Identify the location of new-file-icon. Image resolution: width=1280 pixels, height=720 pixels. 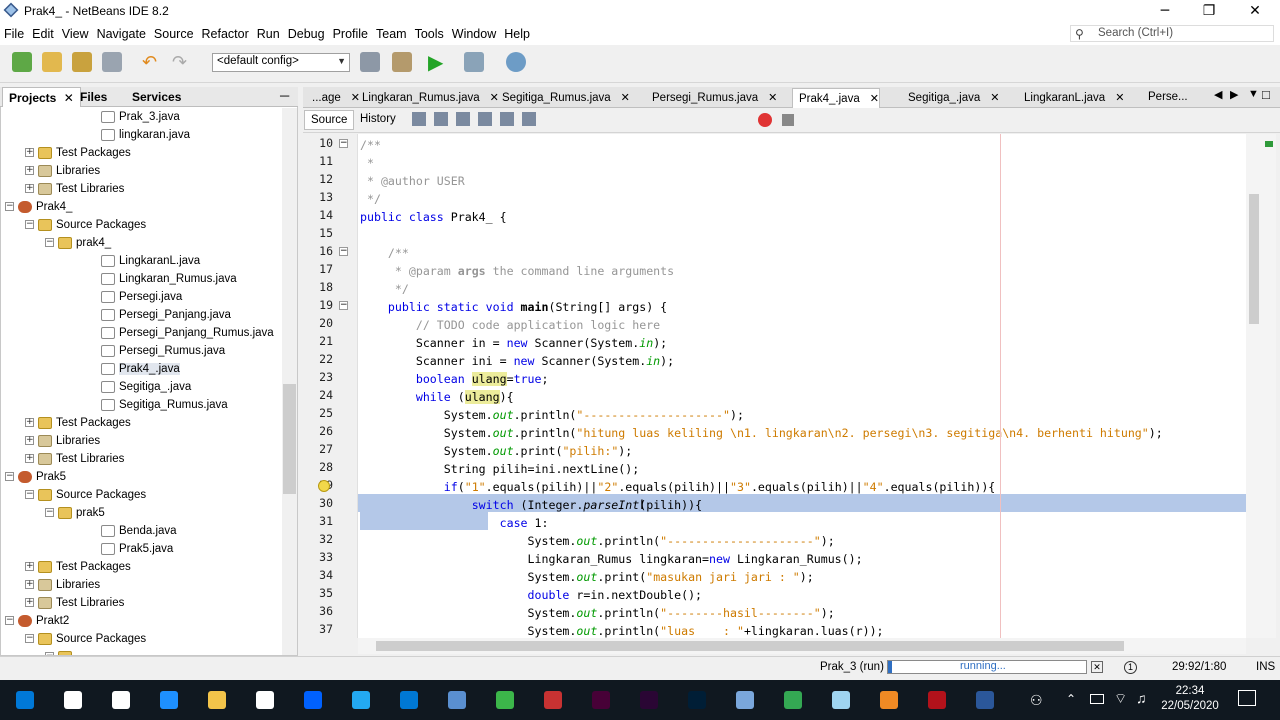
(22, 62).